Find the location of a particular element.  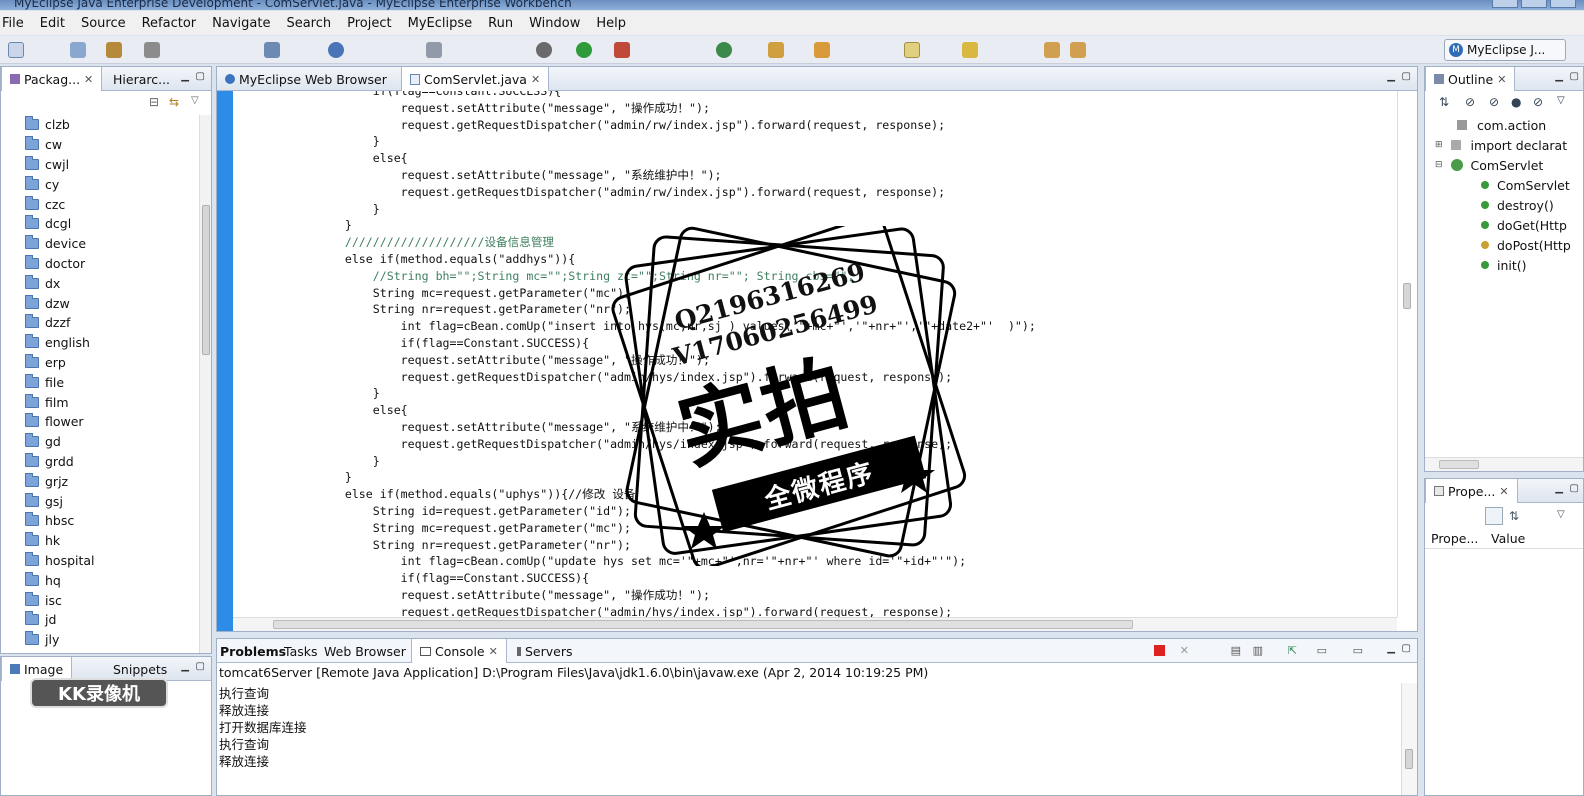

hide-nonpublic-icon: ● is located at coordinates (1516, 102).